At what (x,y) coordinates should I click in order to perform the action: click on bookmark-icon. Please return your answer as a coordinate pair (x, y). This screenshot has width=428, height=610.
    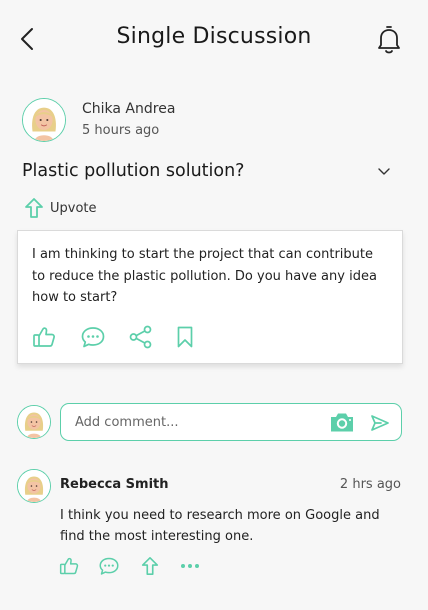
    Looking at the image, I should click on (185, 337).